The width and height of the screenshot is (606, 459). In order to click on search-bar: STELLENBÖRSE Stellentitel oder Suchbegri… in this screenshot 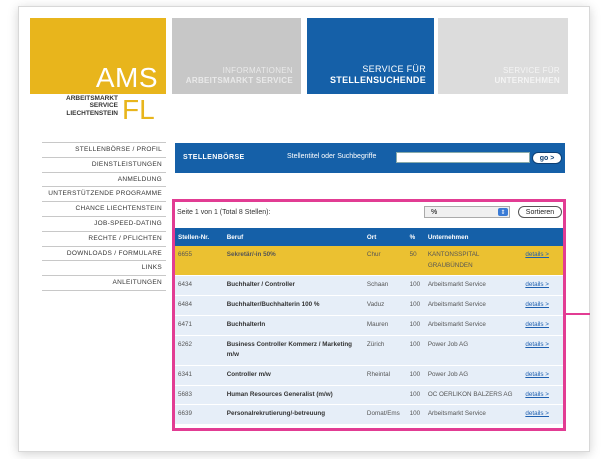, I will do `click(370, 158)`.